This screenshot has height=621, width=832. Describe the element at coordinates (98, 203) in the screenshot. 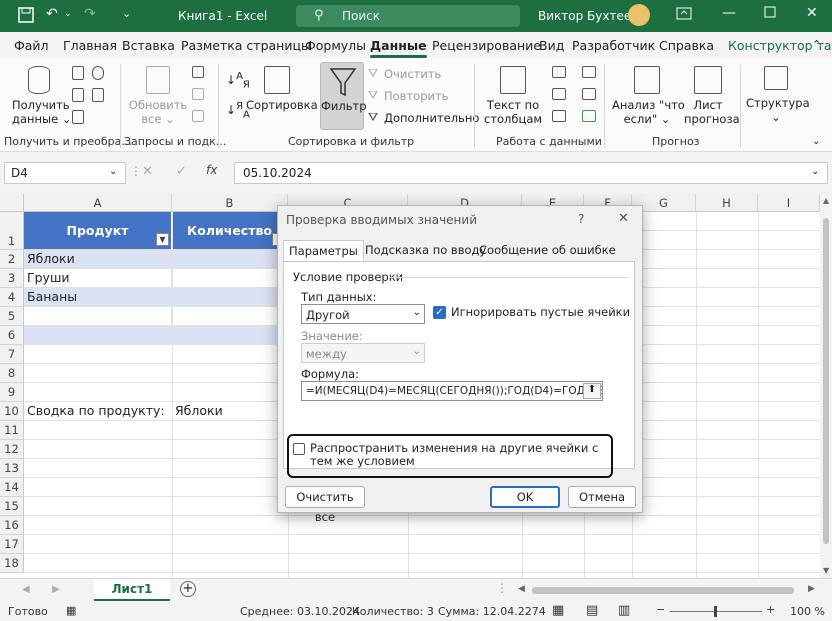

I see `column-header: A` at that location.